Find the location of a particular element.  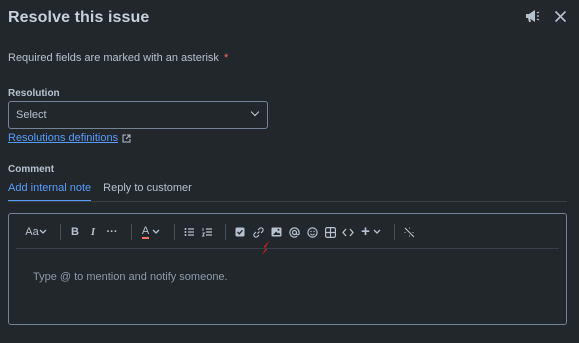

megaphone-icon is located at coordinates (532, 18).